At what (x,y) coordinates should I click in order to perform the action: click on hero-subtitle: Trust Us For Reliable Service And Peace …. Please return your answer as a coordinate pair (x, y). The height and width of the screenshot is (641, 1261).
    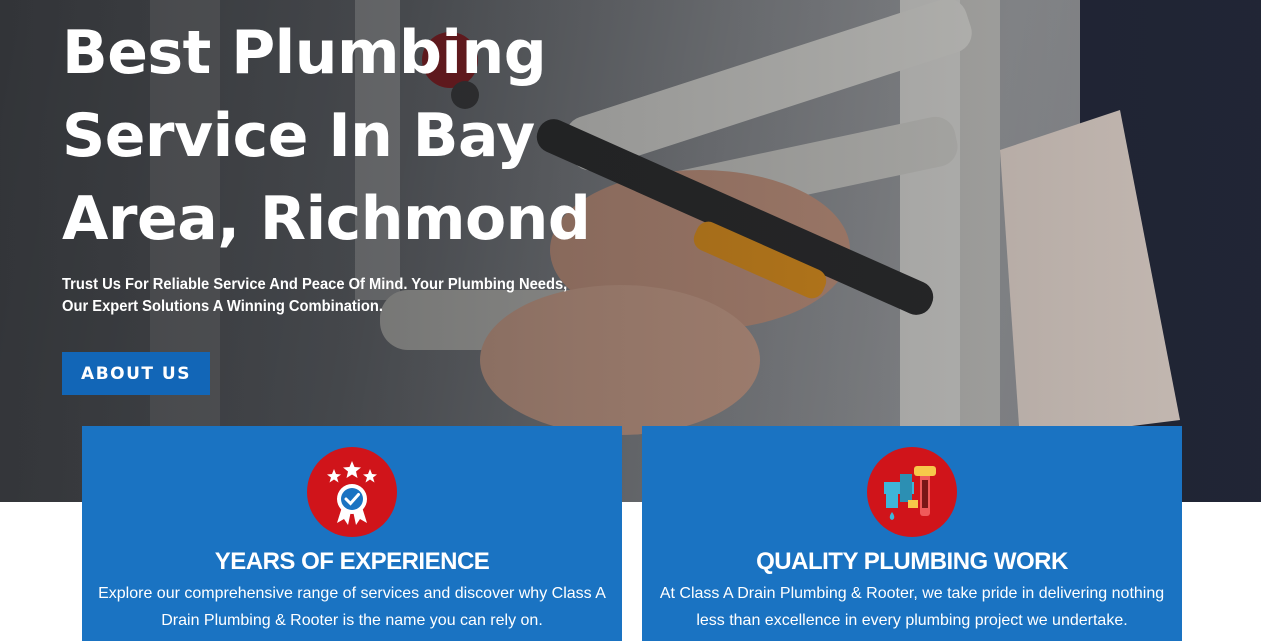
    Looking at the image, I should click on (315, 295).